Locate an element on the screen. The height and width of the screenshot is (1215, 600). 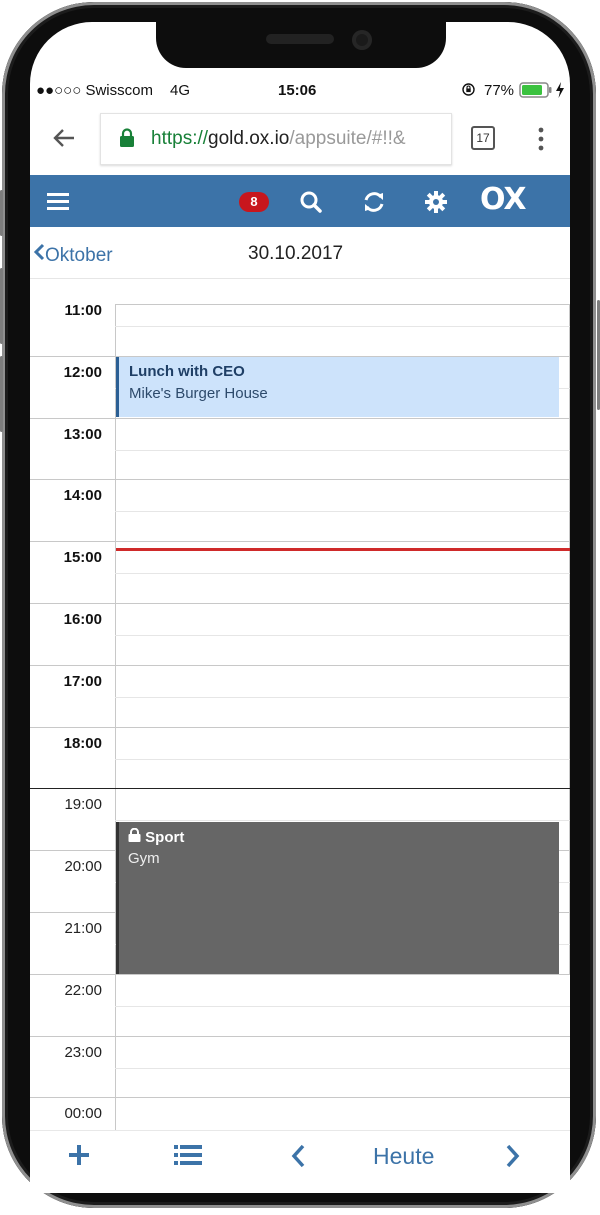
tabs-icon: 17 is located at coordinates (483, 138).